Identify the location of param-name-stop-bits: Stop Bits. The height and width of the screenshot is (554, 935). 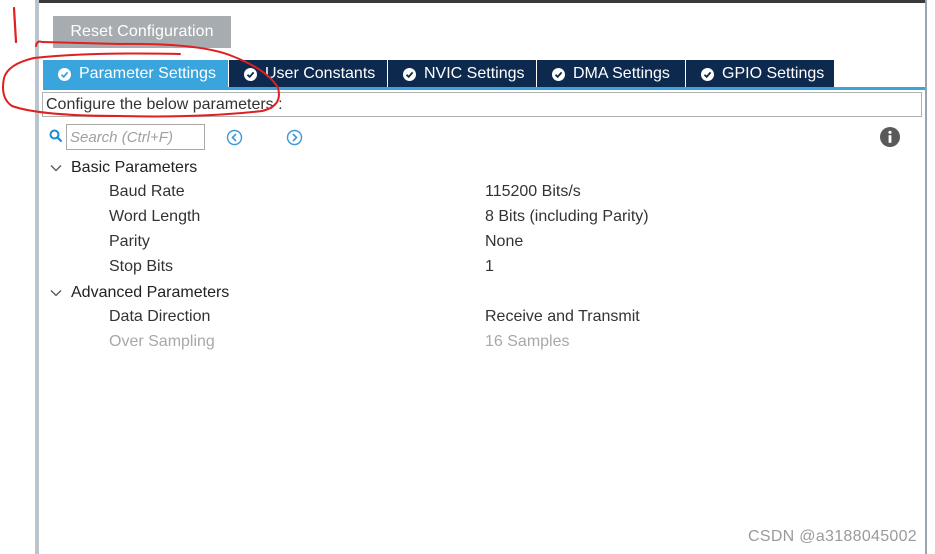
(141, 266).